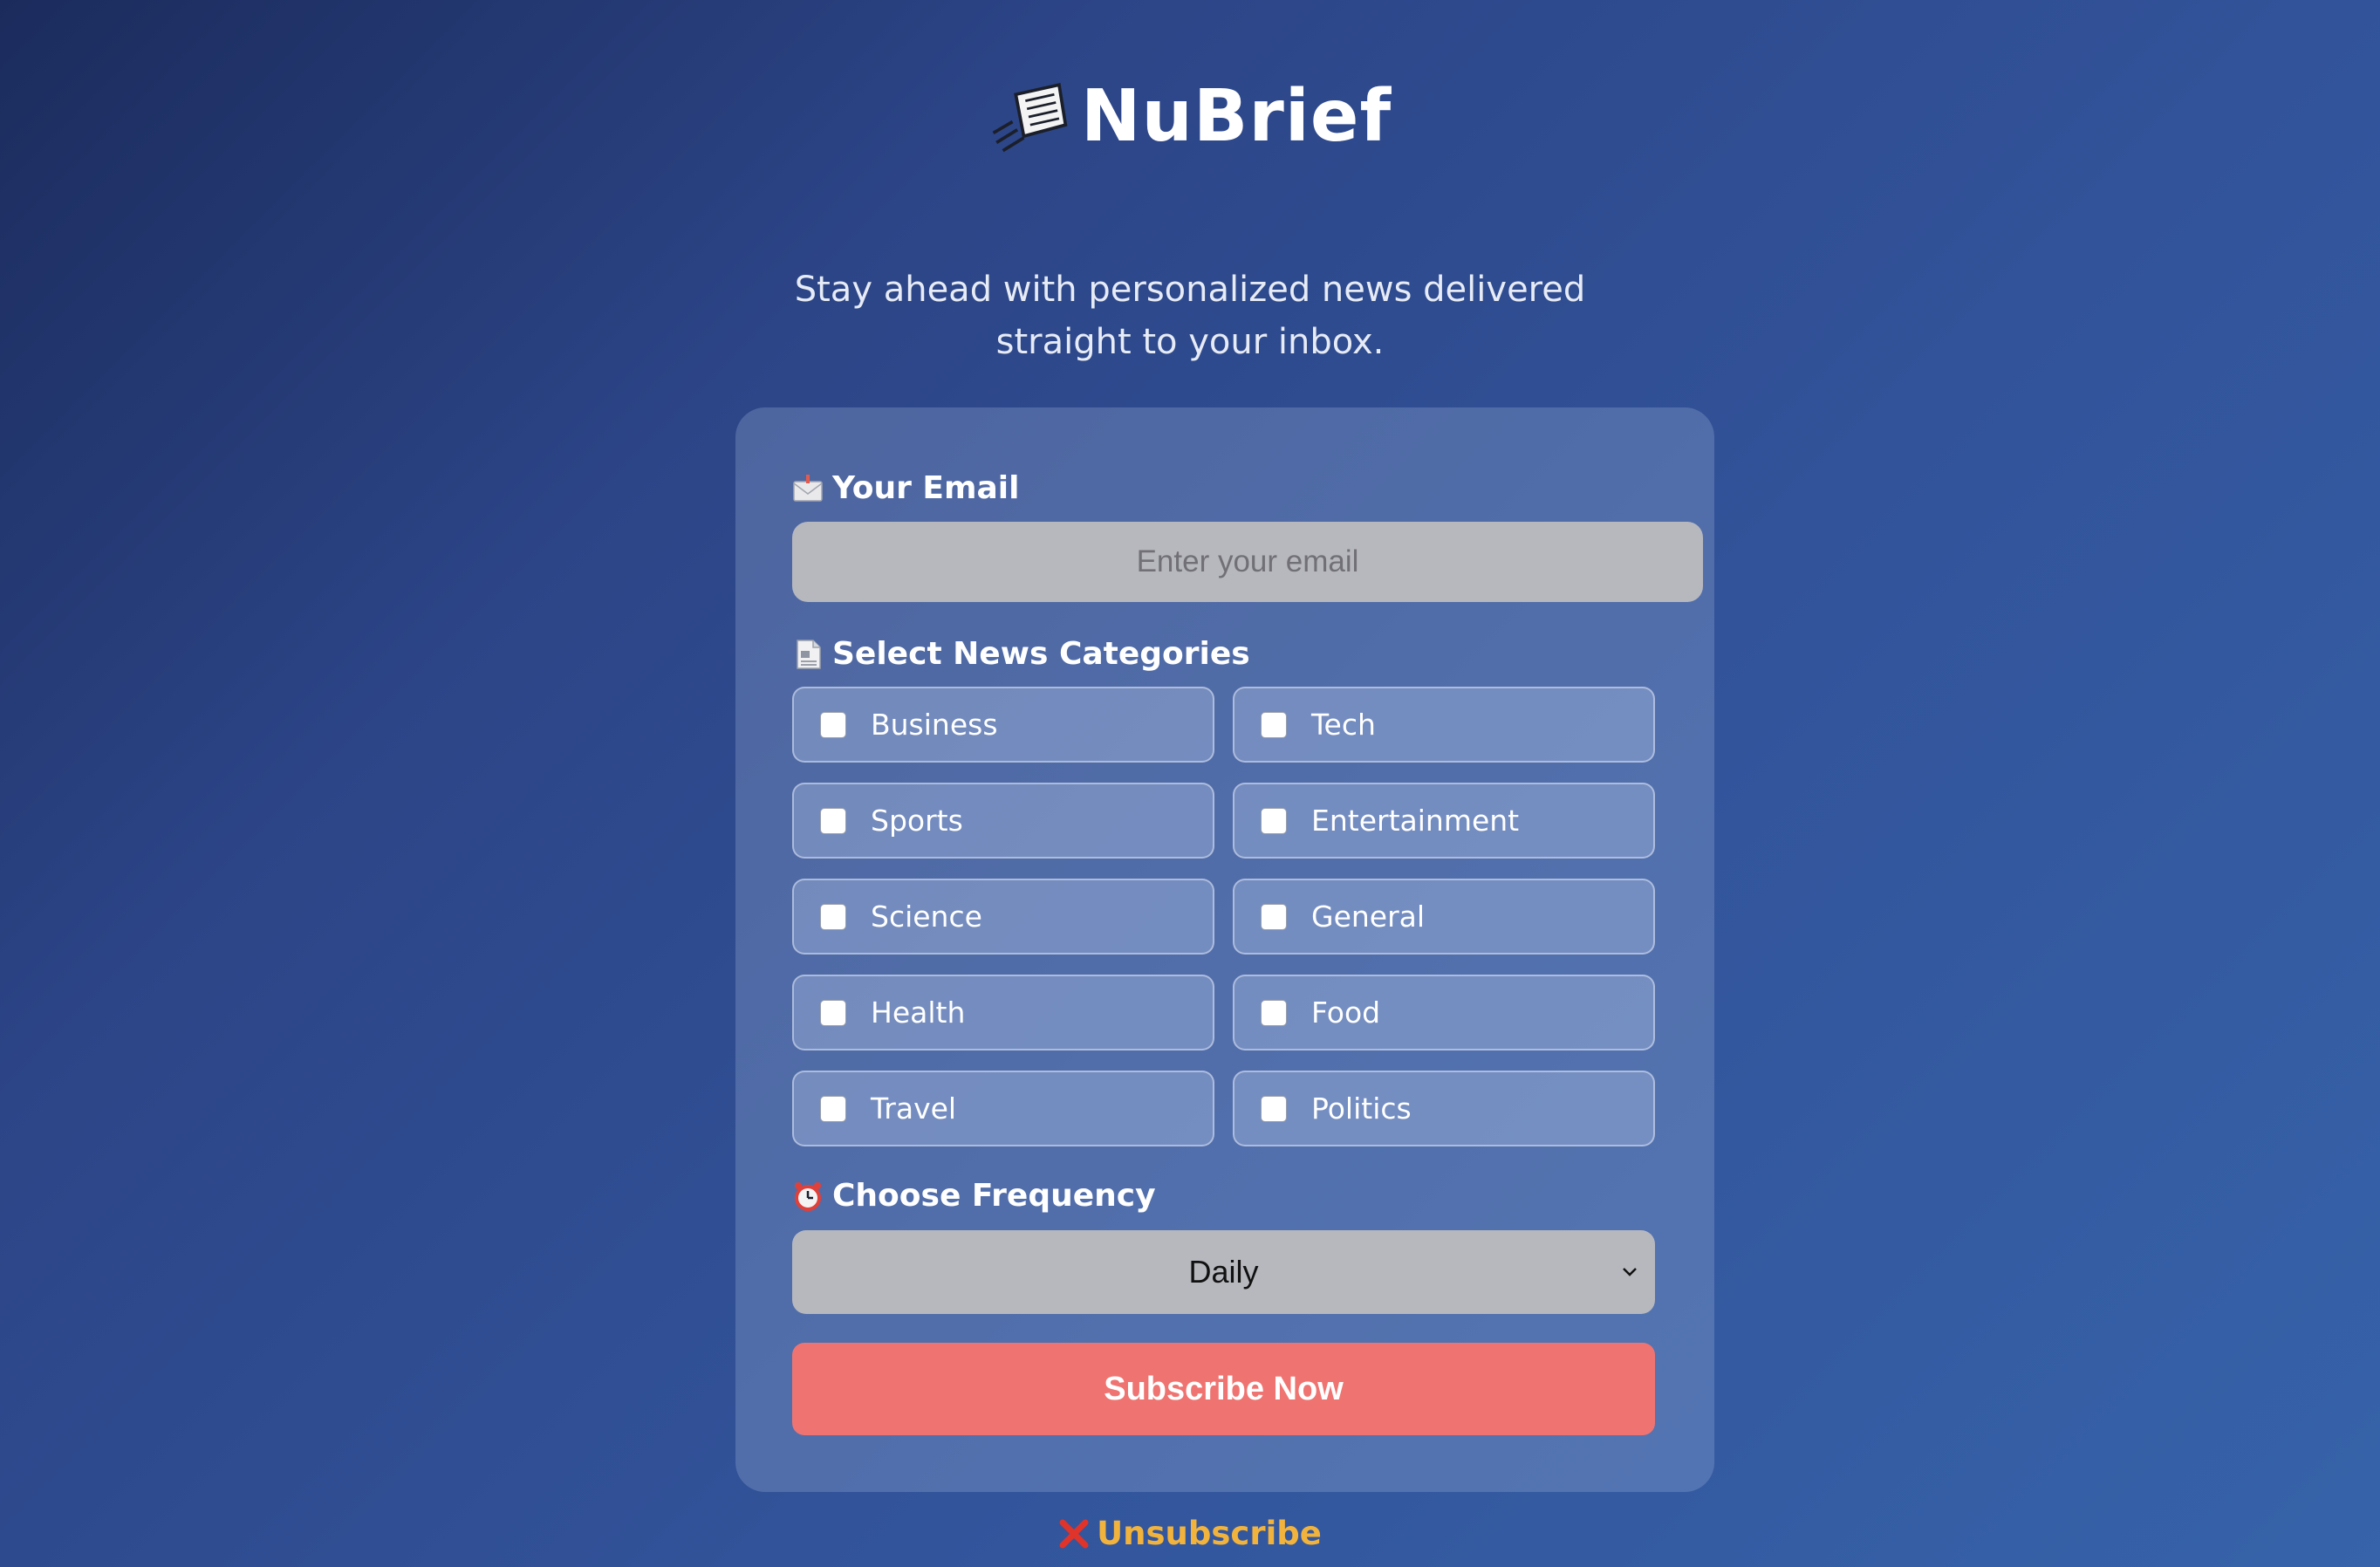 This screenshot has width=2380, height=1567. I want to click on category-label: Entertainment, so click(1415, 821).